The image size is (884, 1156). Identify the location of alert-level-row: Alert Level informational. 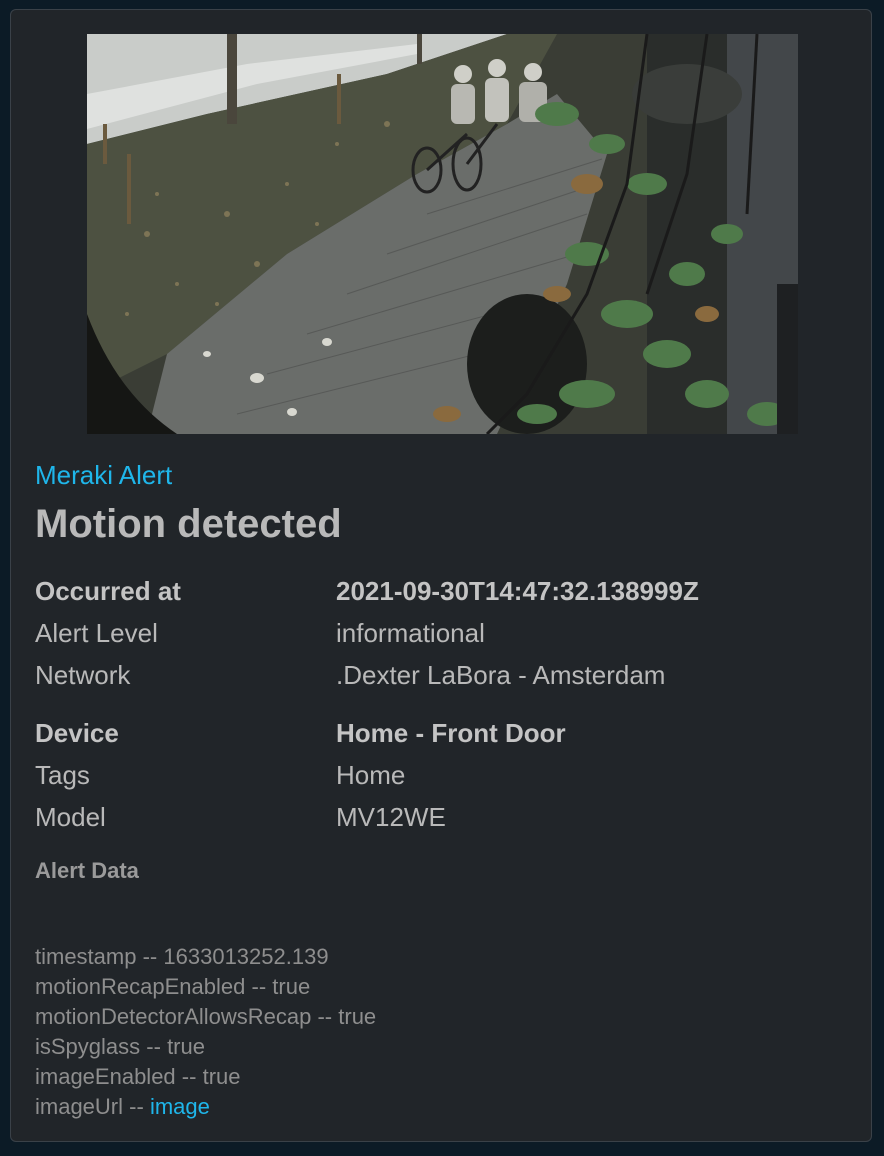
(445, 635).